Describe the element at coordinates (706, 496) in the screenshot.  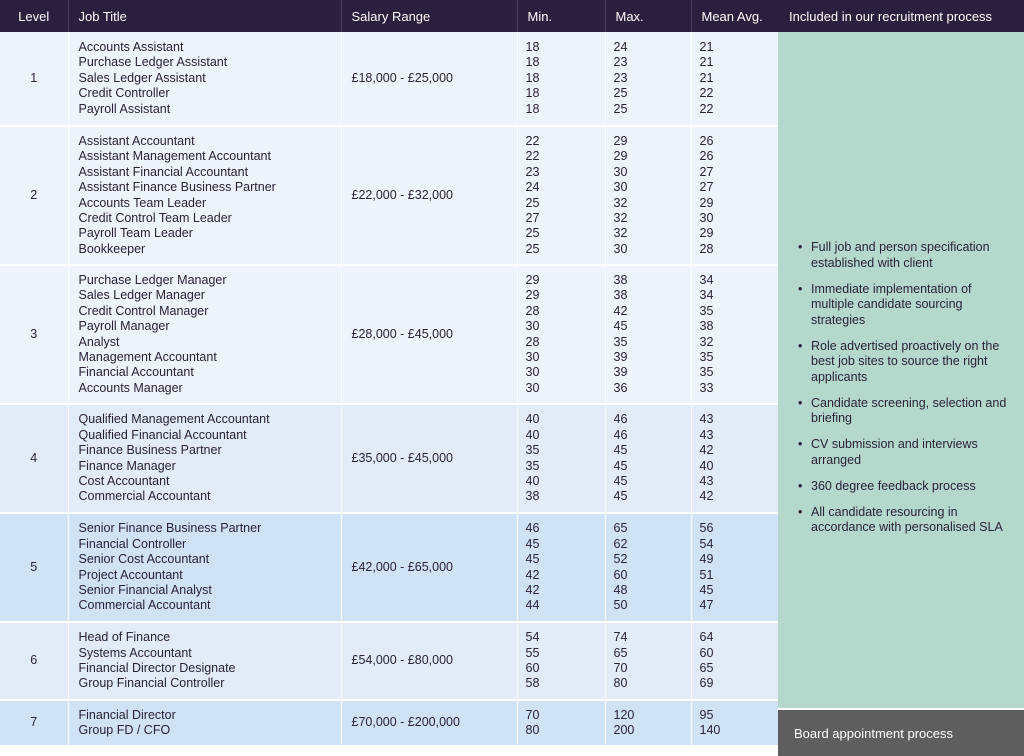
I see `mean-value: 42` at that location.